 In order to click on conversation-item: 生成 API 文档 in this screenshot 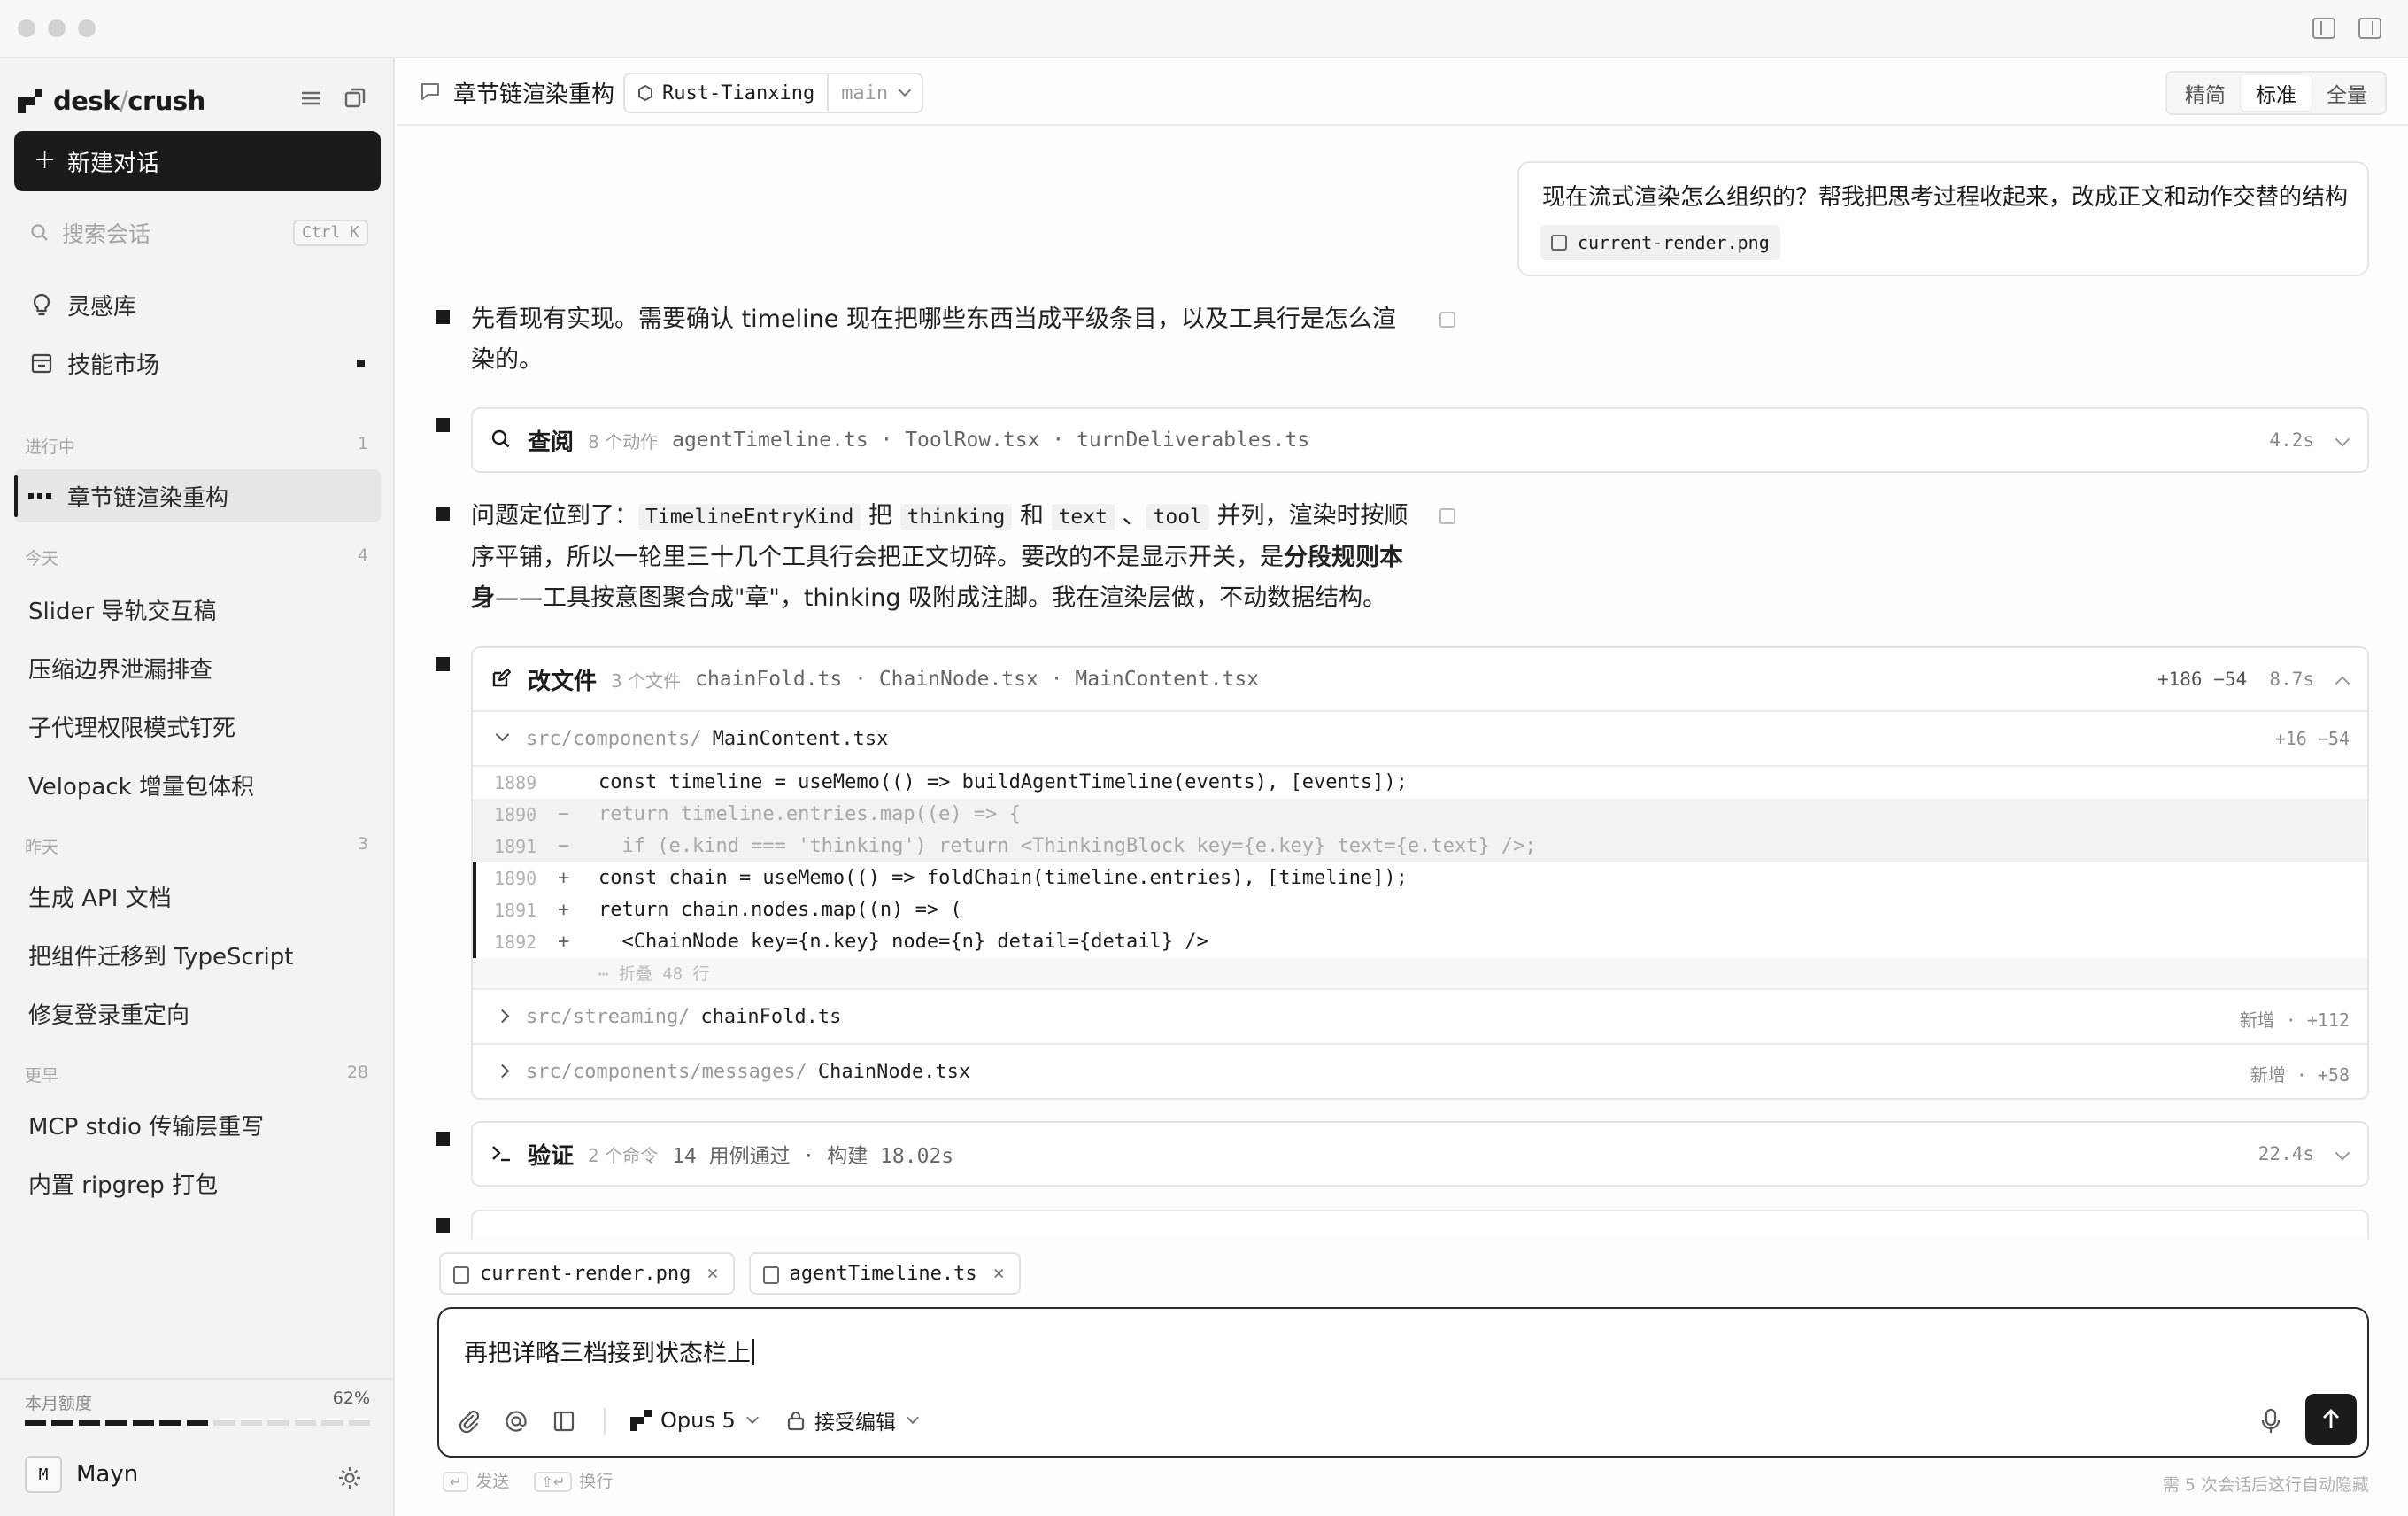, I will do `click(197, 896)`.